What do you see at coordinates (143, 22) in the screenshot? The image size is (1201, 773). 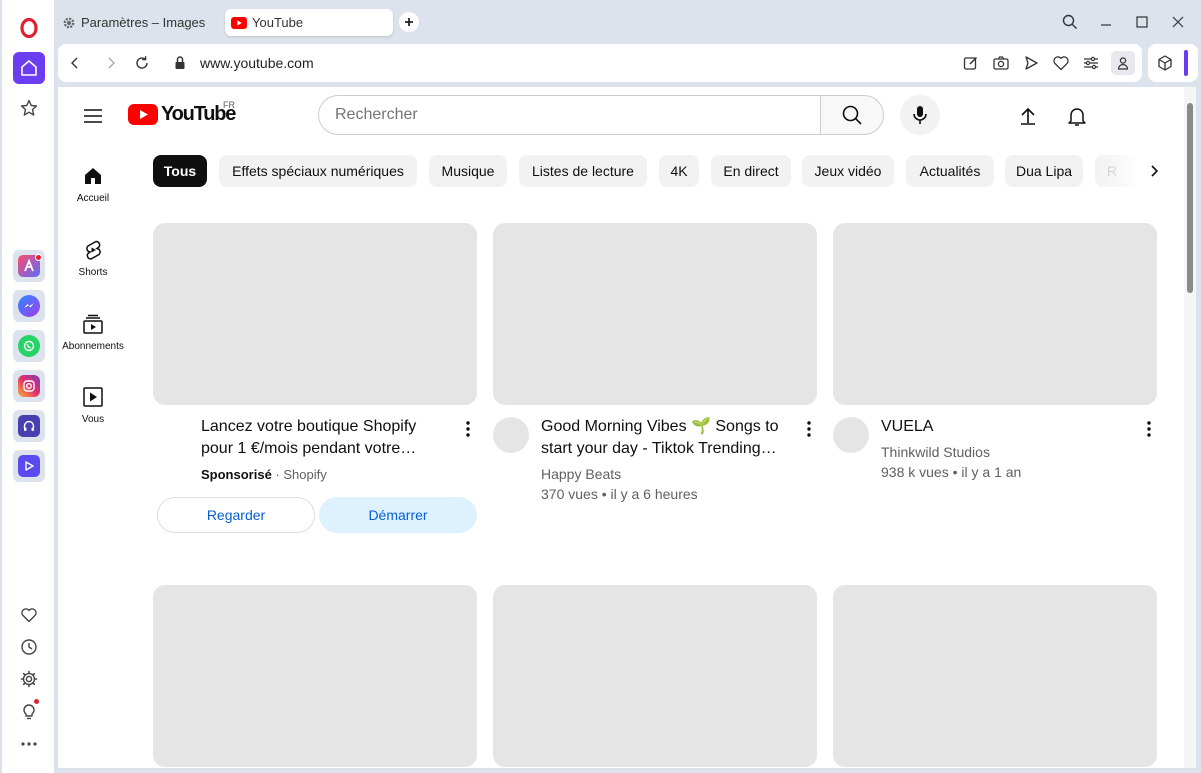 I see `tab-label: Paramètres – Images` at bounding box center [143, 22].